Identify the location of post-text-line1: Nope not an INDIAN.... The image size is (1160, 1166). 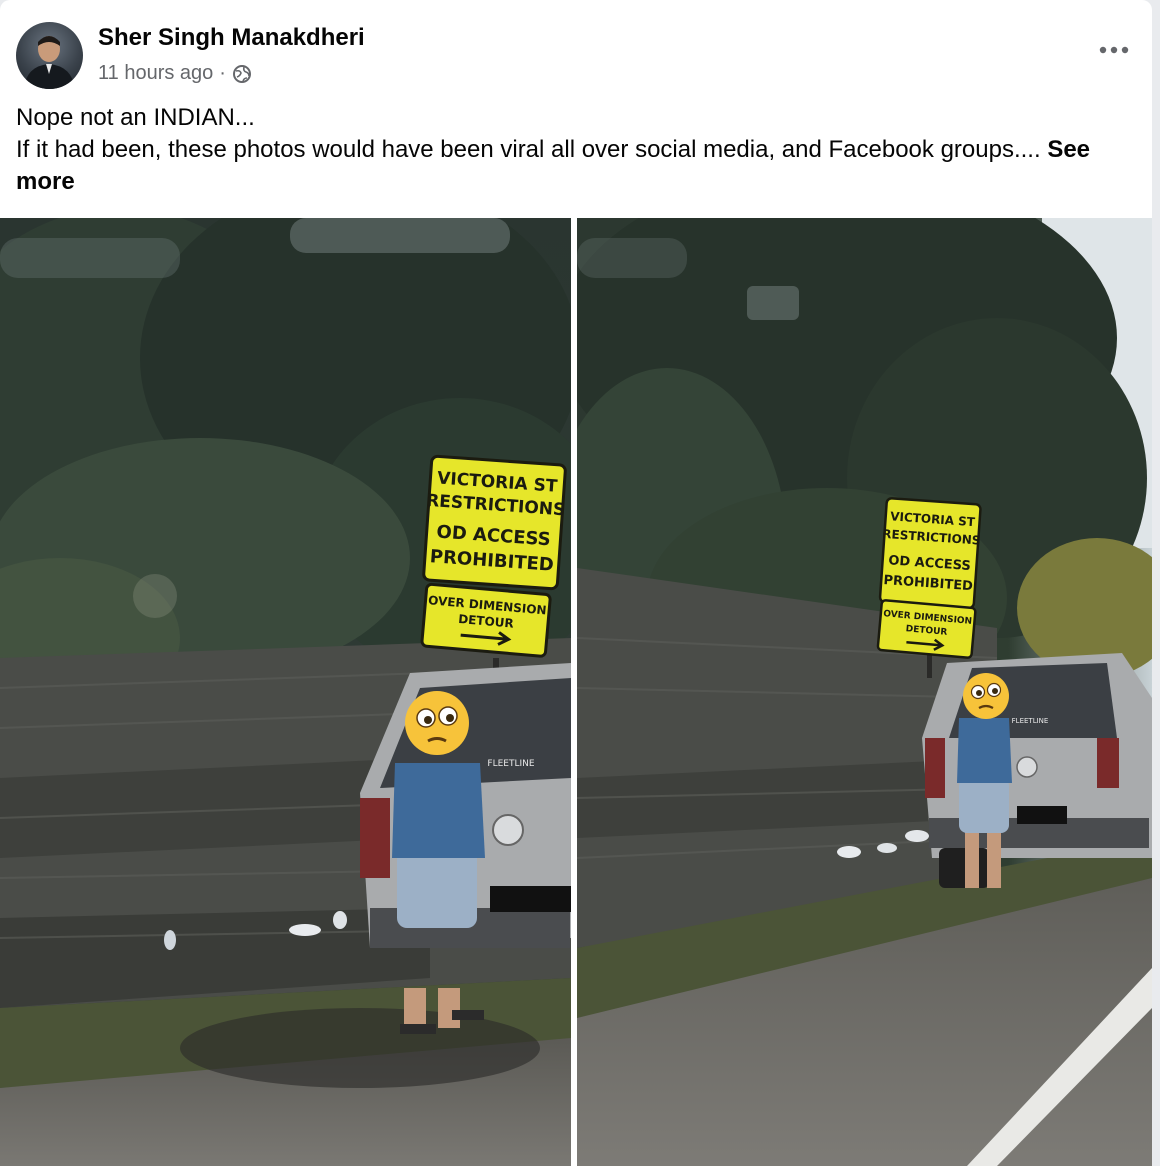
(135, 117).